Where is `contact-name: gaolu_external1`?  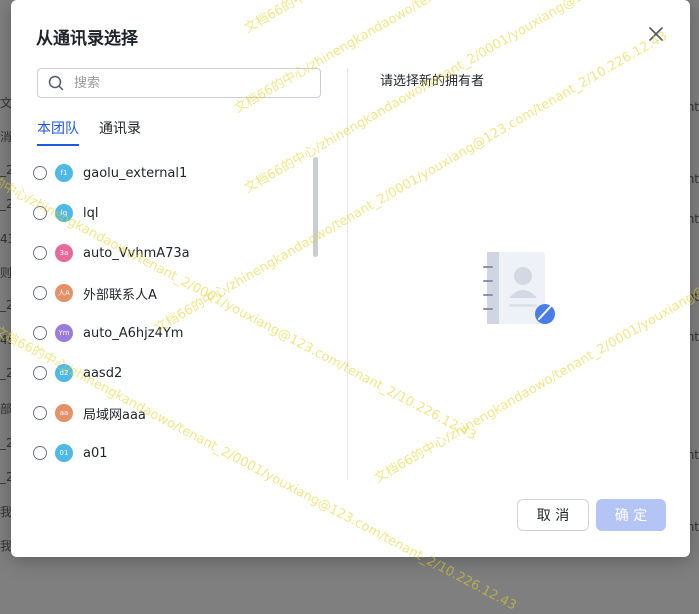 contact-name: gaolu_external1 is located at coordinates (135, 173).